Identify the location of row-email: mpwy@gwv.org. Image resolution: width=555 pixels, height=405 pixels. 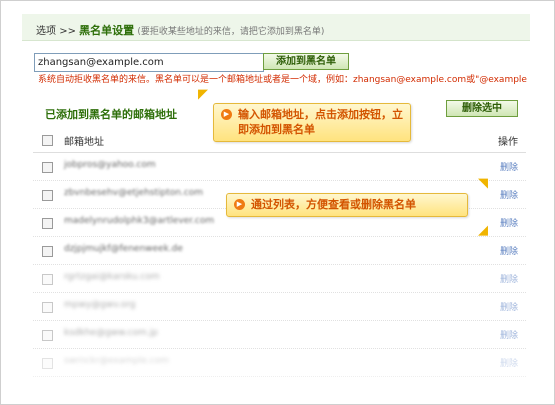
(100, 305).